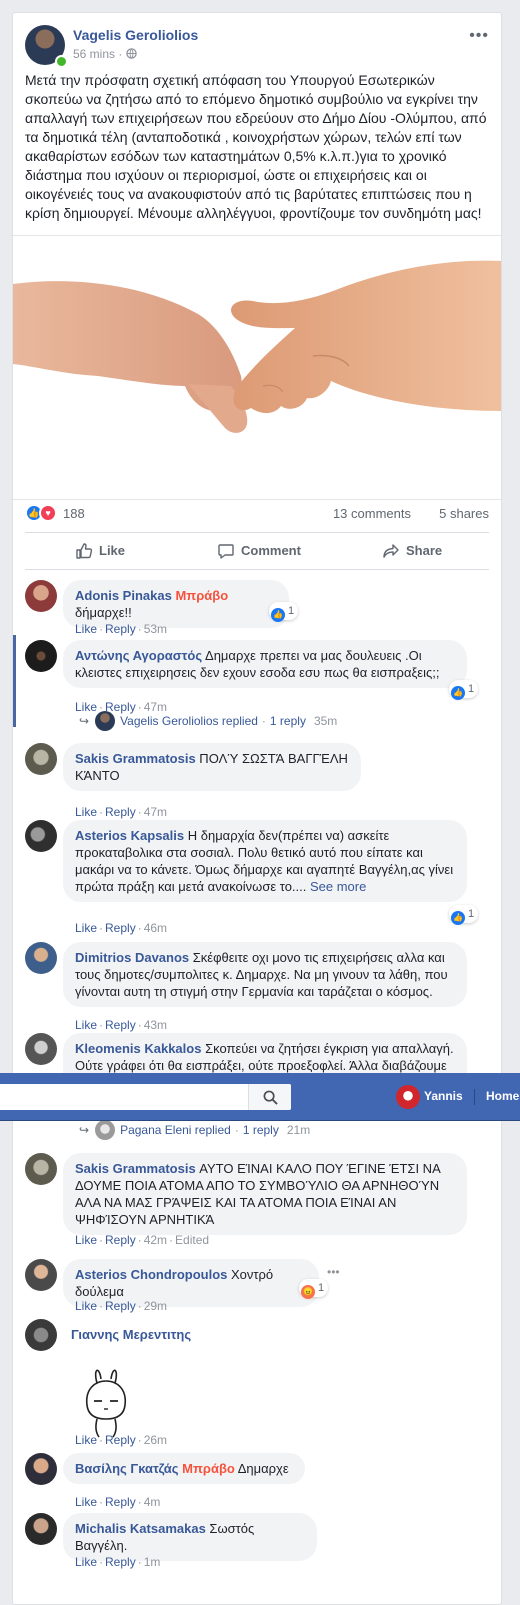 The image size is (520, 1605). What do you see at coordinates (298, 1130) in the screenshot?
I see `reply-time: 21m` at bounding box center [298, 1130].